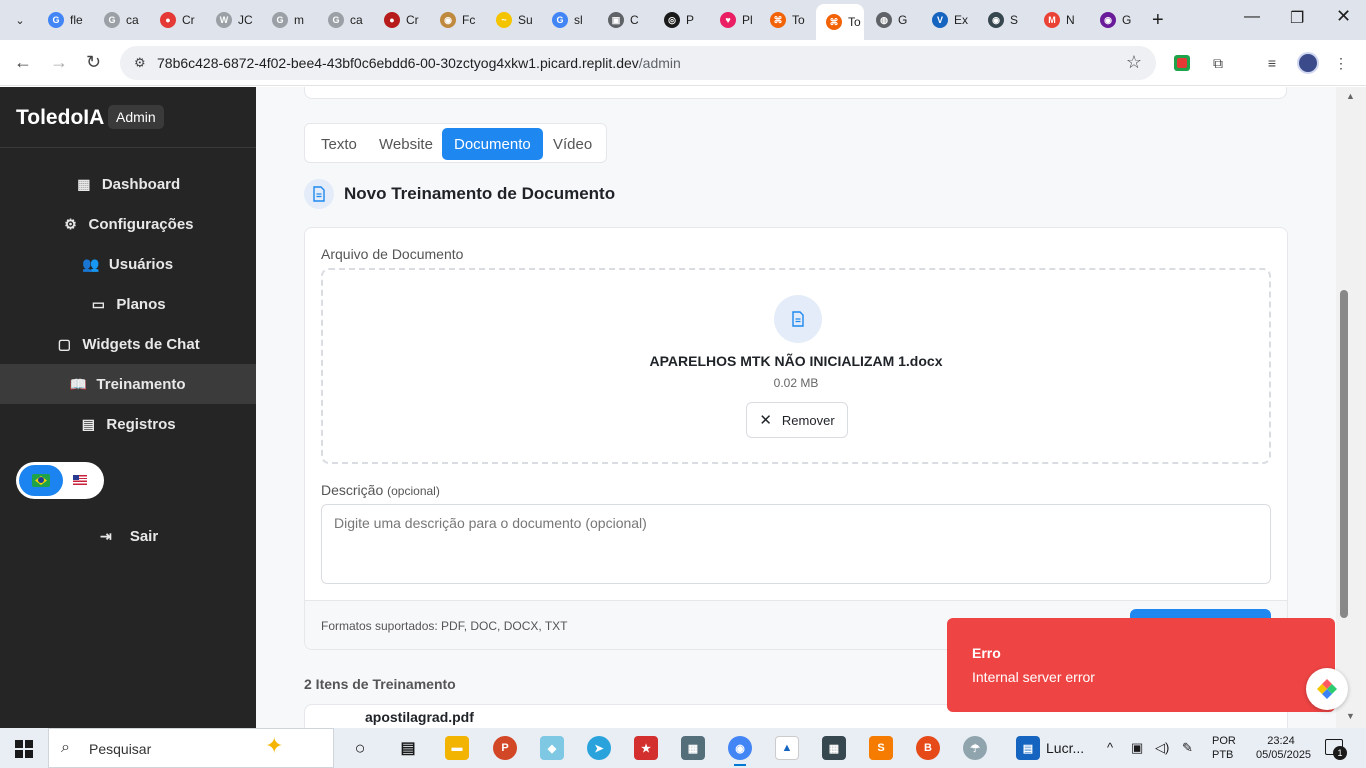  What do you see at coordinates (1182, 63) in the screenshot?
I see `extension-video-icon` at bounding box center [1182, 63].